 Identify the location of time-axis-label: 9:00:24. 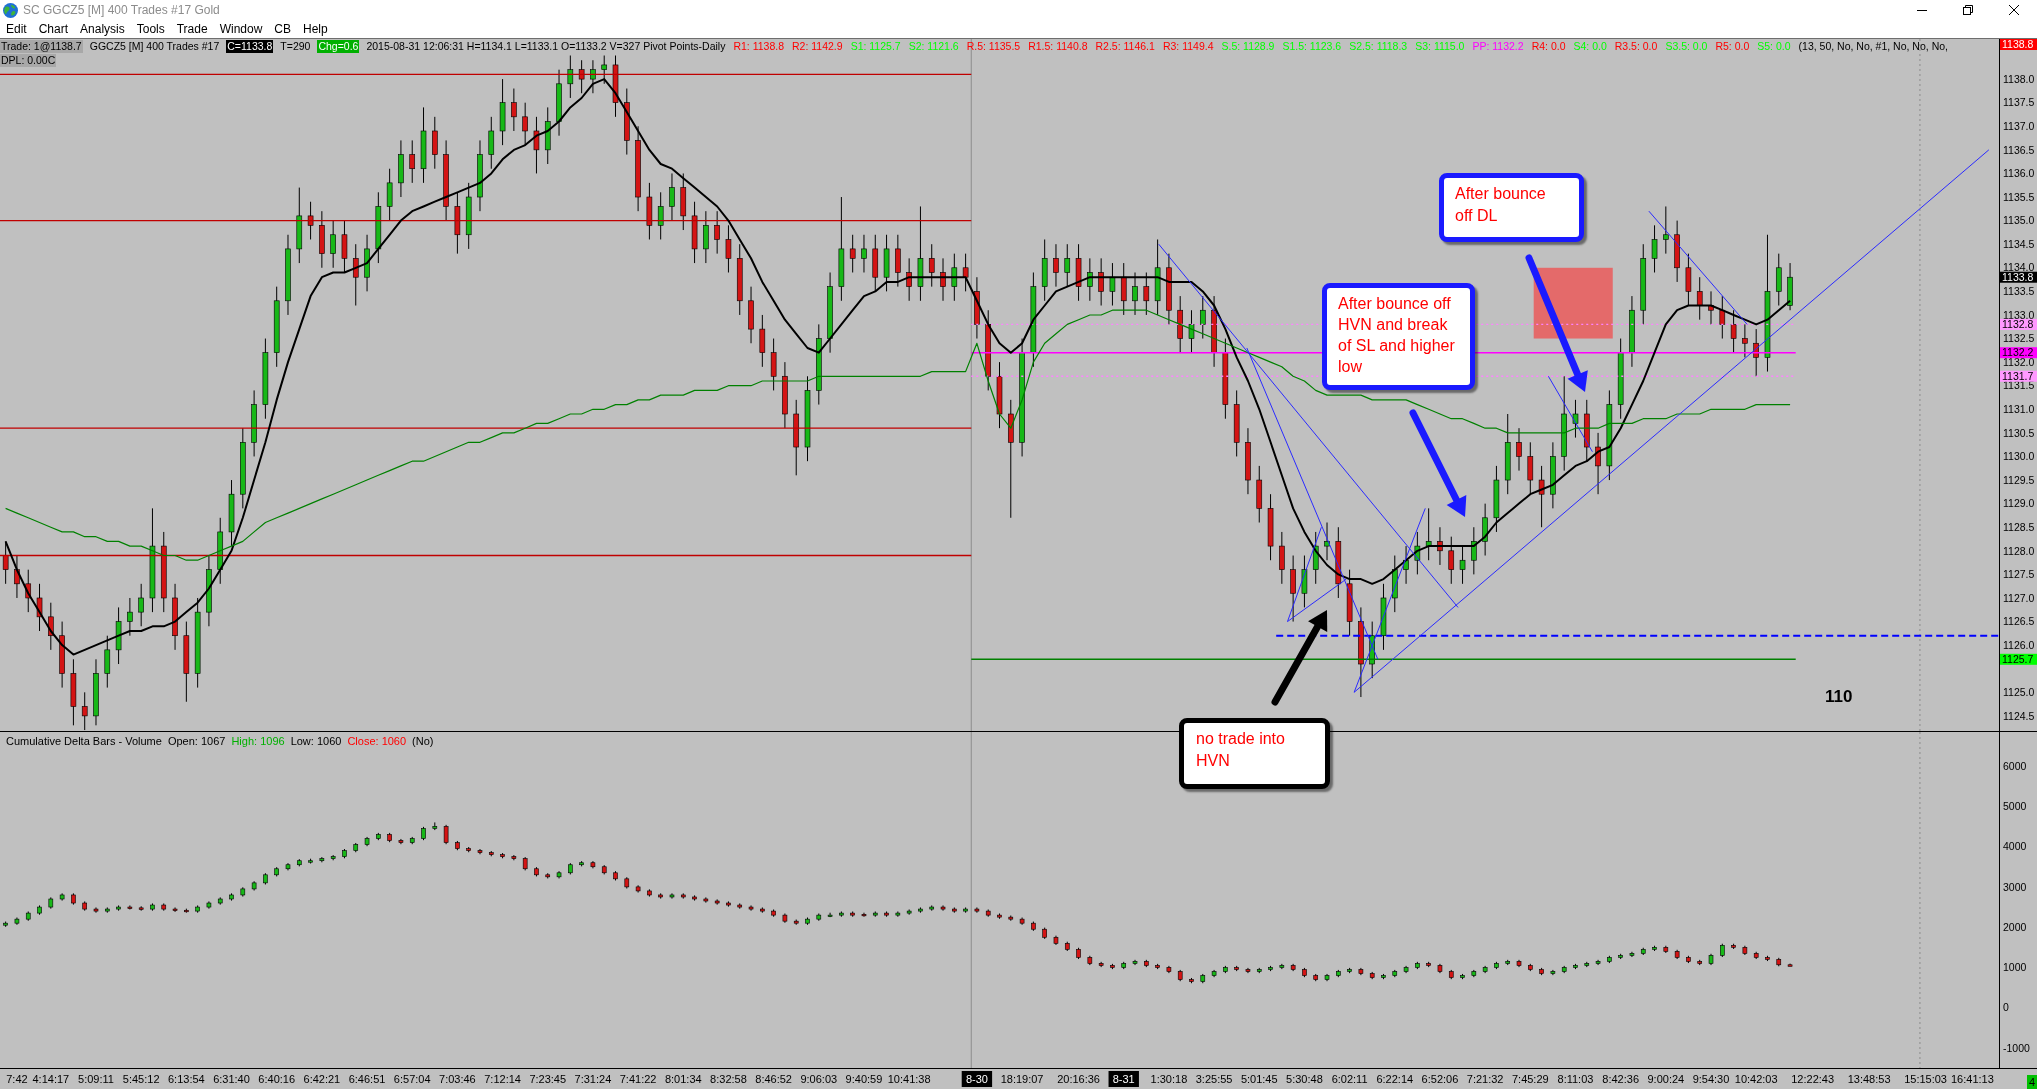
(1666, 1079).